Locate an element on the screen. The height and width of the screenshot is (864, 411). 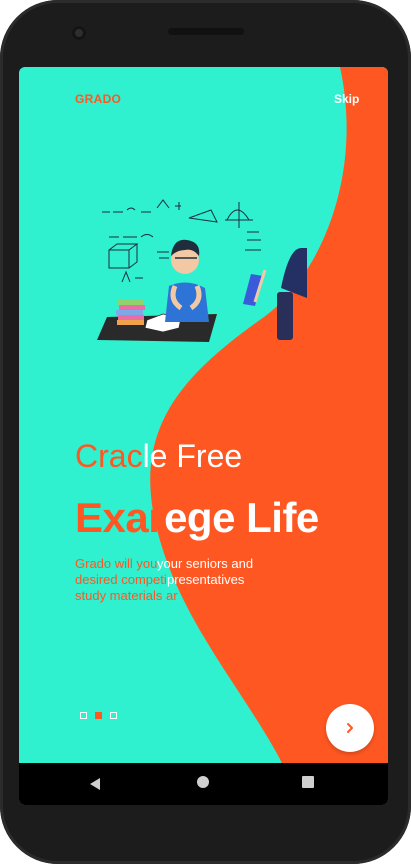
next-button is located at coordinates (350, 728).